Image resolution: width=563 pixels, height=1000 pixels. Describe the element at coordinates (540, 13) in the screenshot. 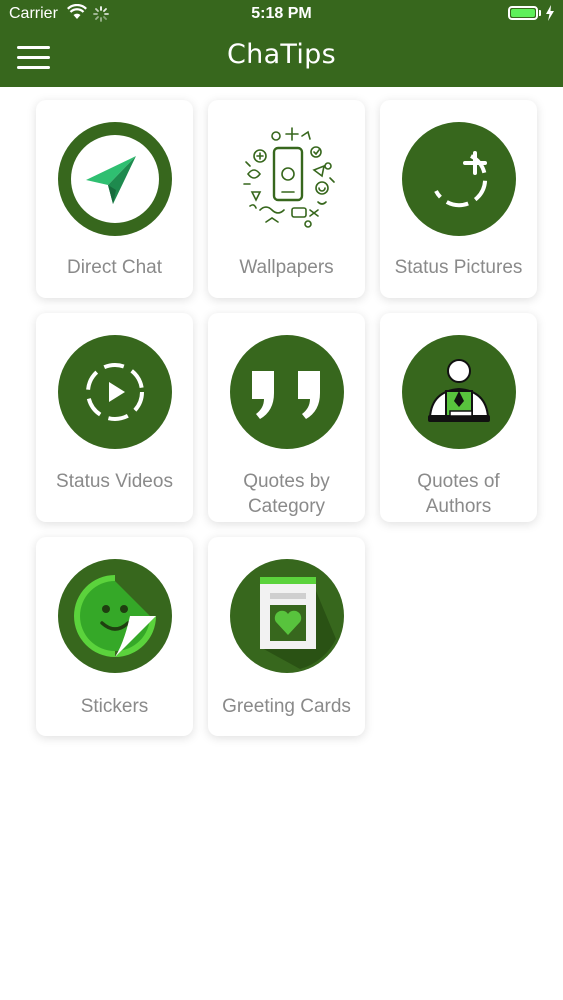

I see `battery-tip` at that location.